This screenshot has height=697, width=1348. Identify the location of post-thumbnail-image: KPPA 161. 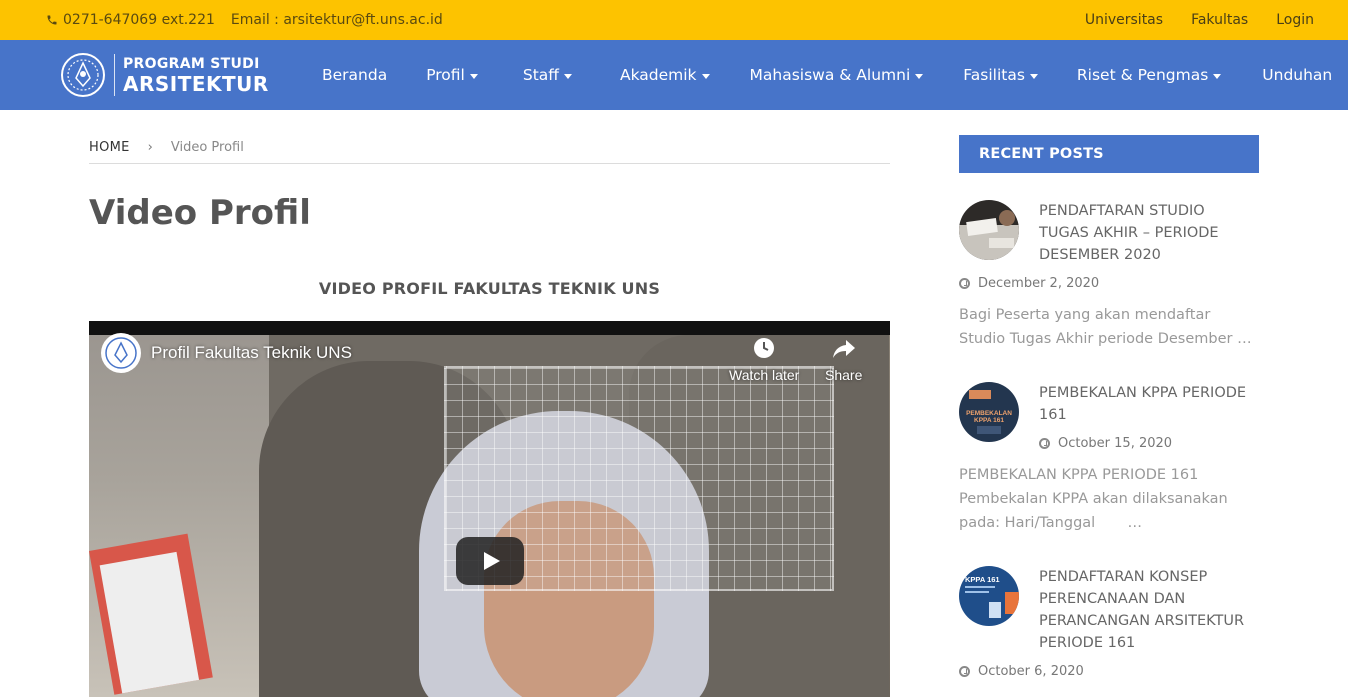
(989, 596).